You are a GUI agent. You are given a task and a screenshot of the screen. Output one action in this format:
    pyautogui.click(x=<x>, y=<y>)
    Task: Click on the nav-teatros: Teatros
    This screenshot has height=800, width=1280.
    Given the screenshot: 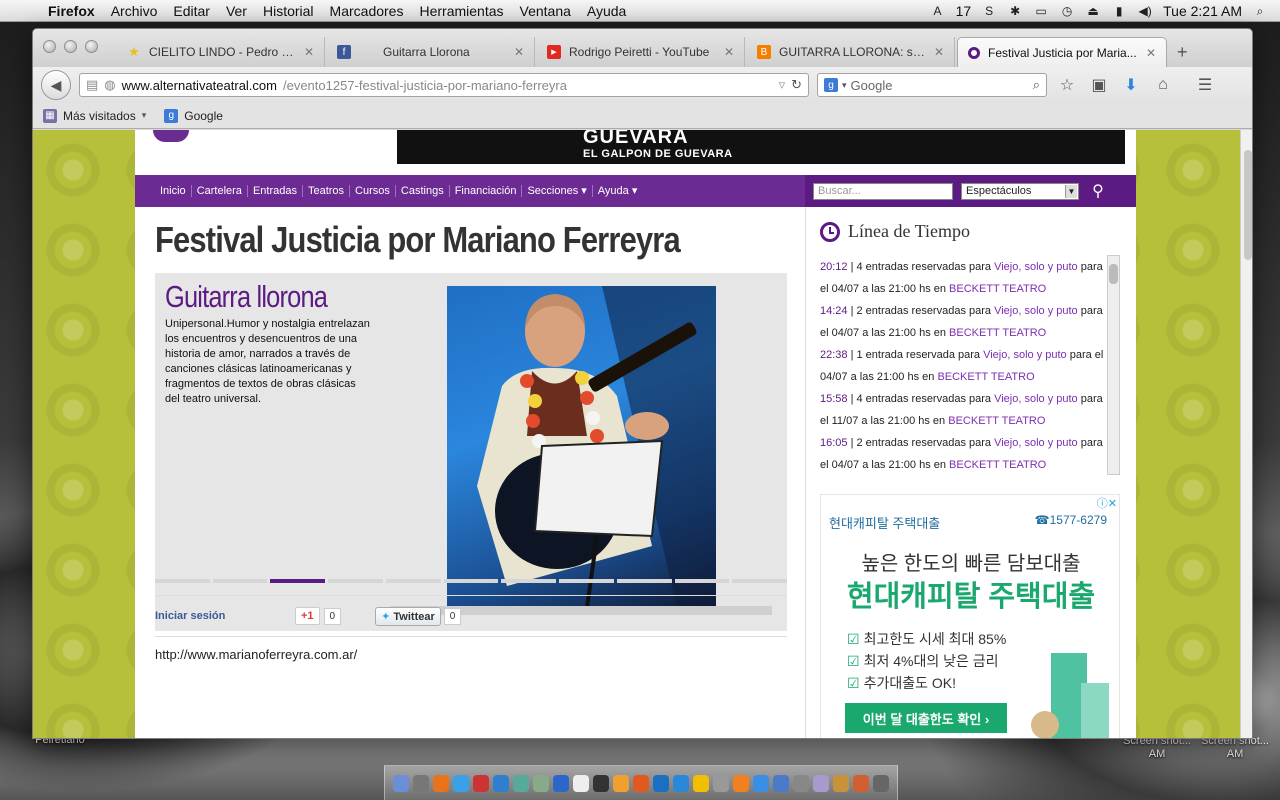 What is the action you would take?
    pyautogui.click(x=327, y=191)
    